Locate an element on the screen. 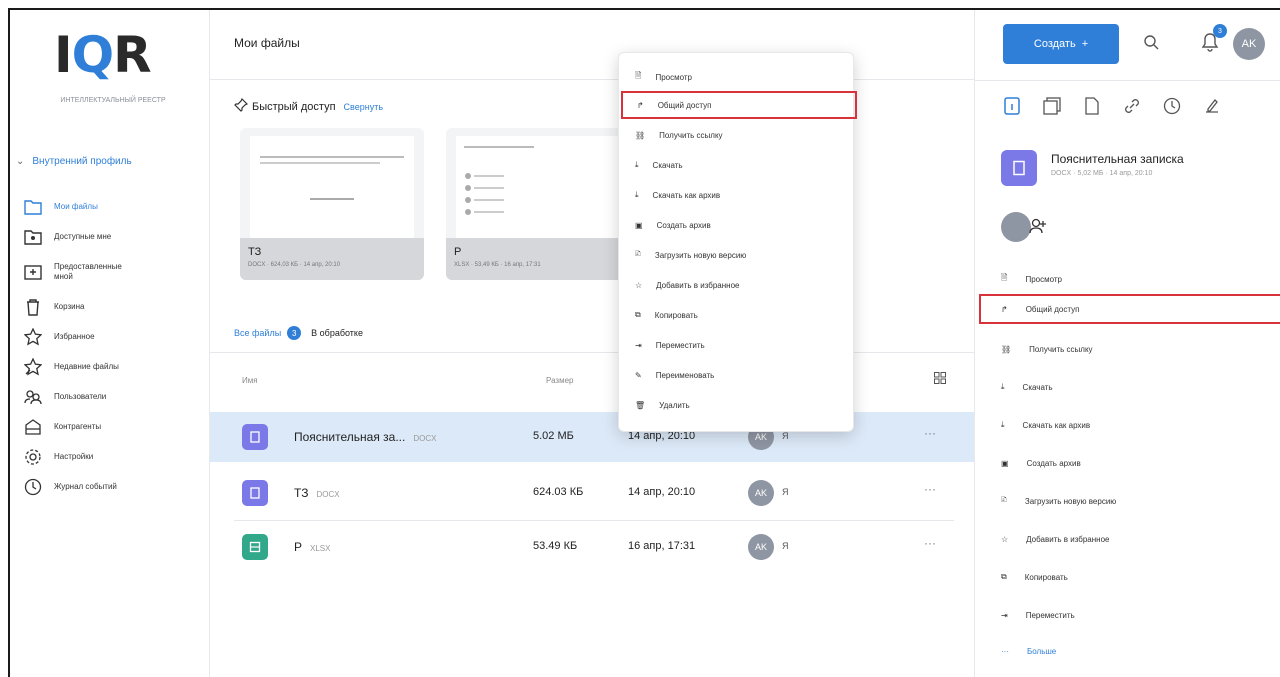 This screenshot has width=1280, height=677. tab-versions-icon is located at coordinates (1052, 106).